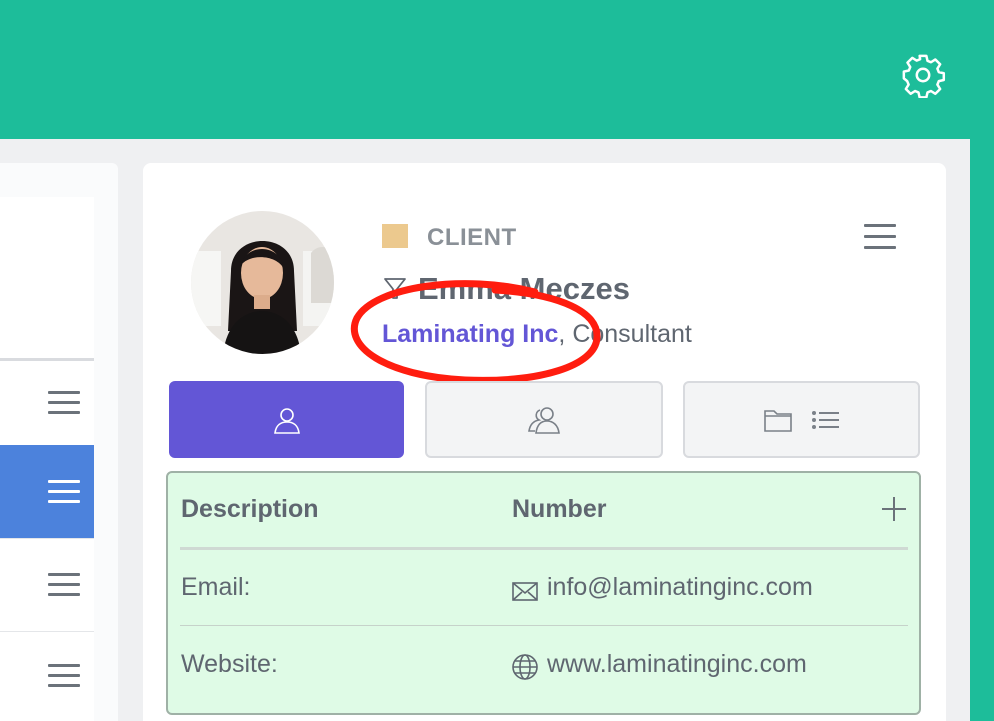  I want to click on envelope-icon, so click(525, 591).